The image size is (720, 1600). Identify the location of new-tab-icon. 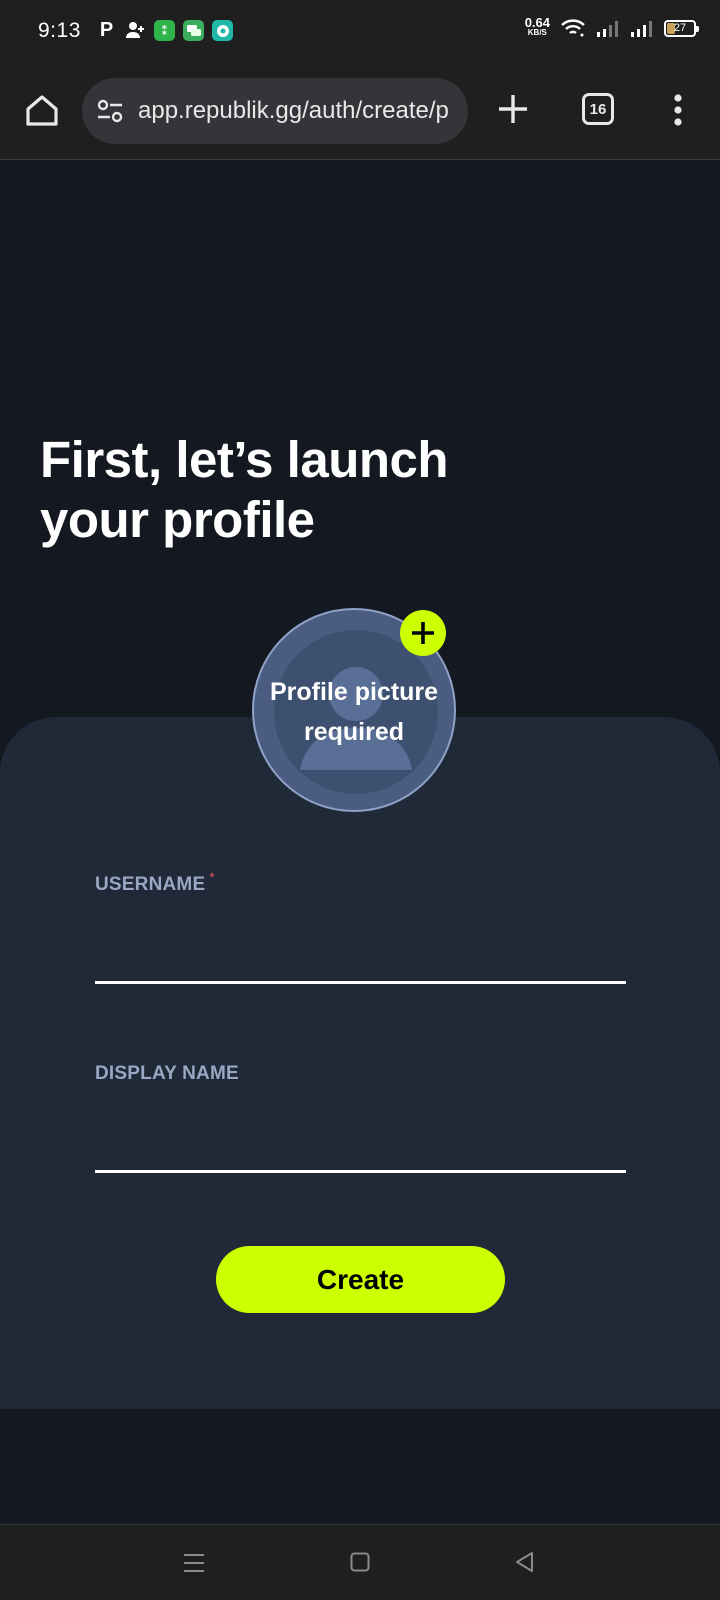
(513, 109).